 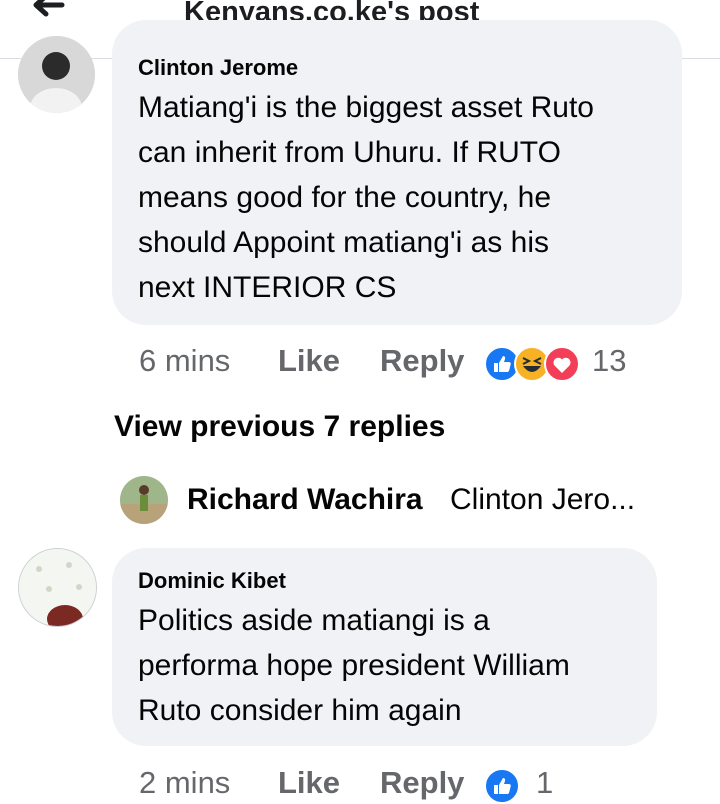 What do you see at coordinates (609, 360) in the screenshot?
I see `reaction-count: 13` at bounding box center [609, 360].